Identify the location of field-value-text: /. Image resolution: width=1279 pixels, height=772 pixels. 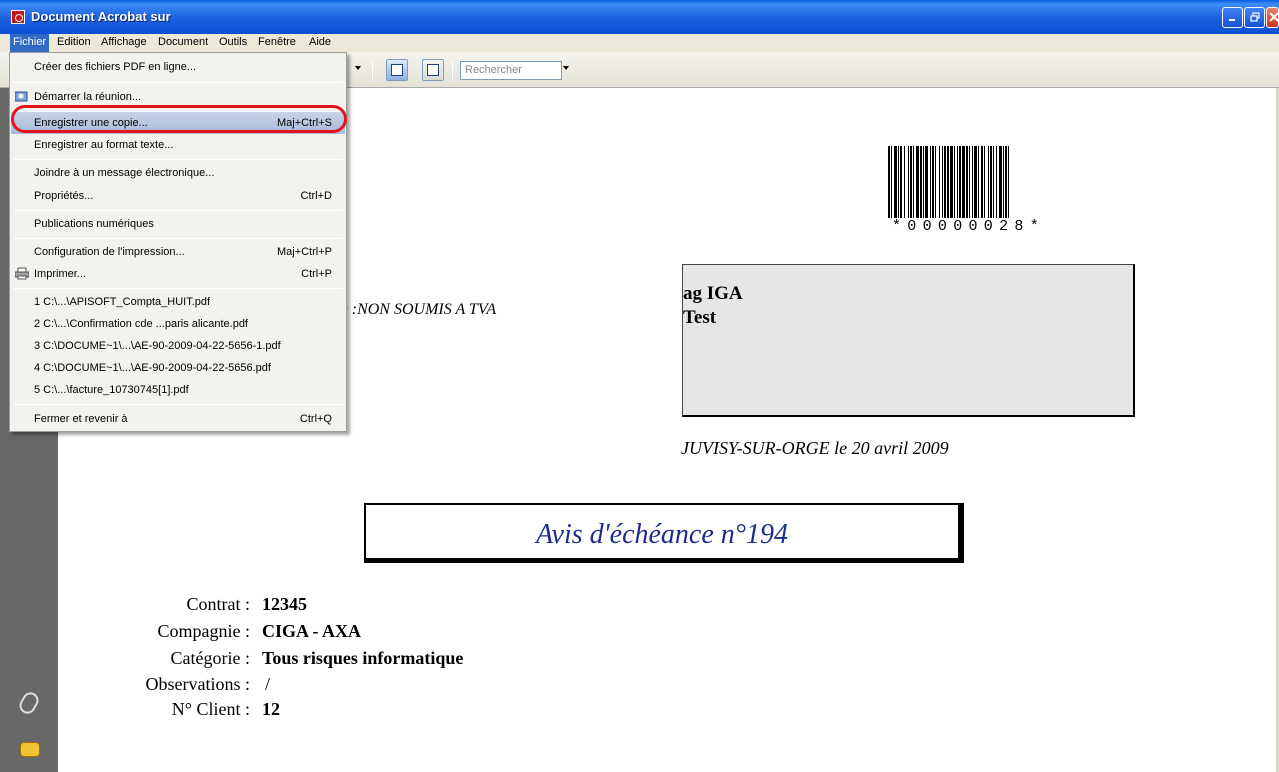
(268, 684).